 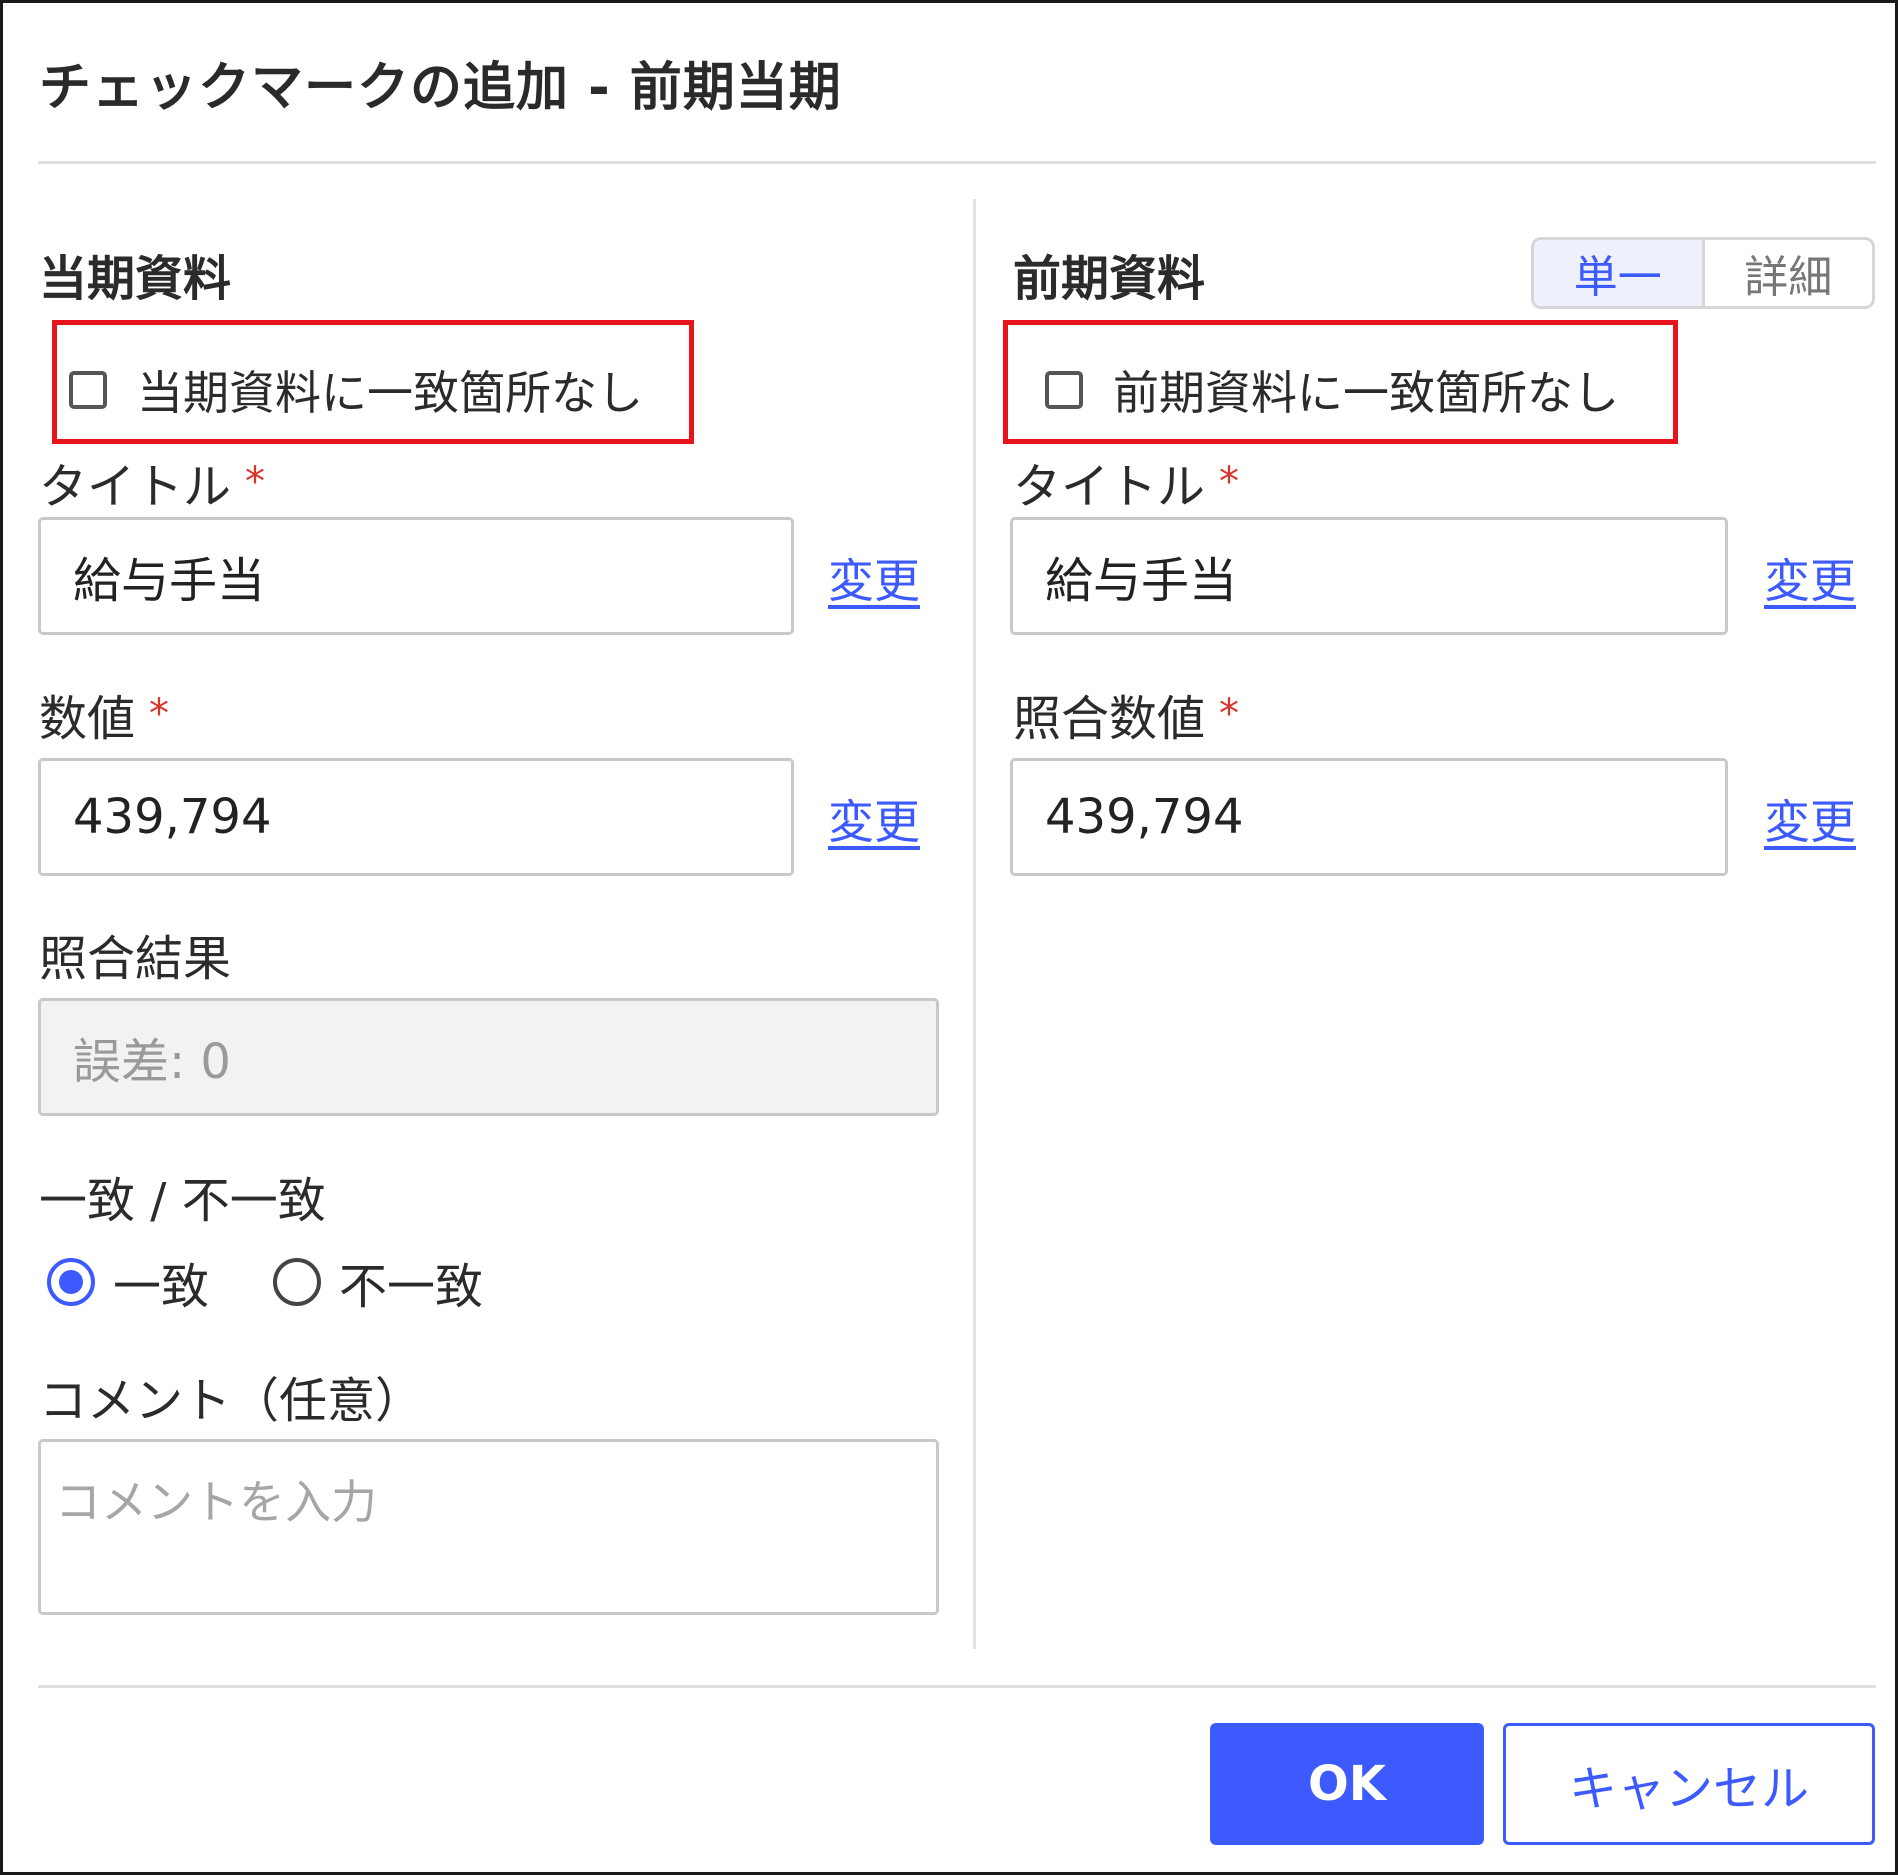 What do you see at coordinates (161, 1287) in the screenshot?
I see `match-radio-label: 一致` at bounding box center [161, 1287].